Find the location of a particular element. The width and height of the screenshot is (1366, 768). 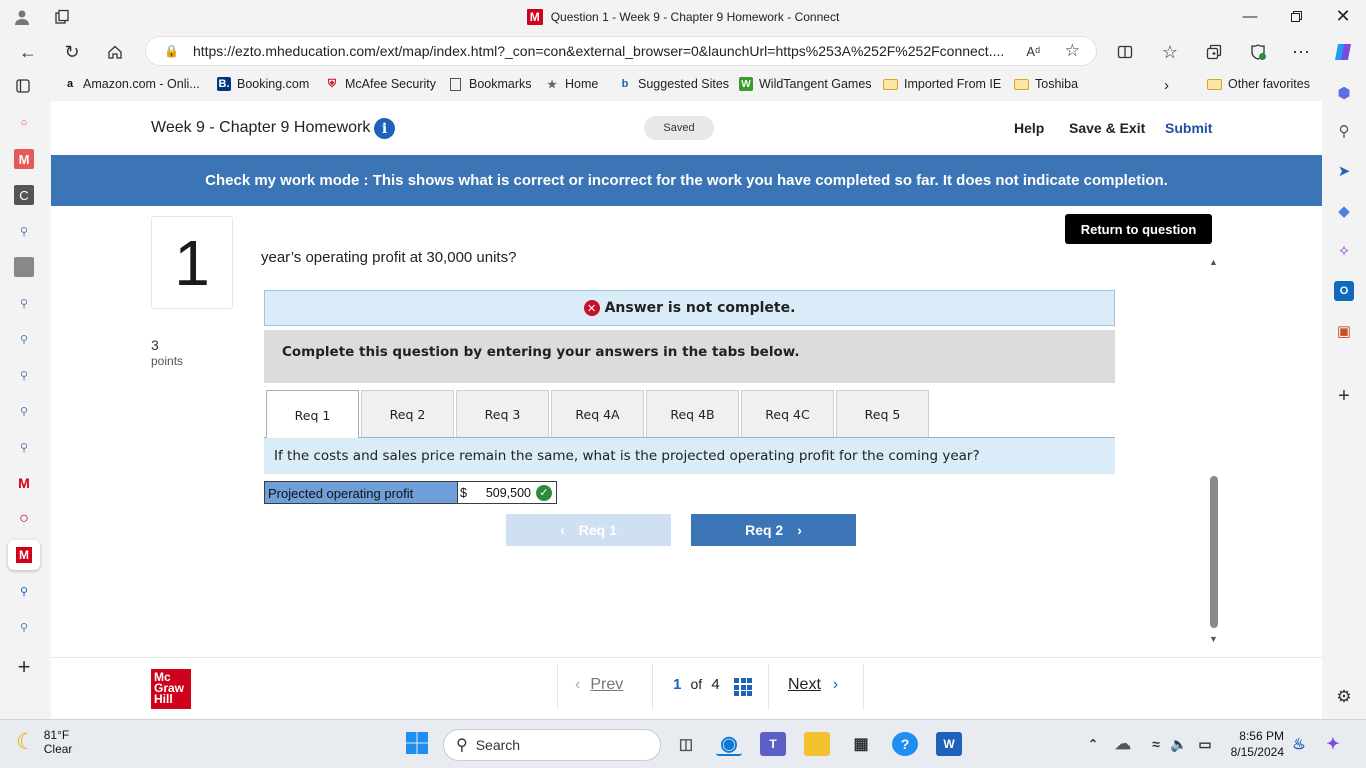

fav-imported-from-ie: Imported From IE is located at coordinates (942, 84).